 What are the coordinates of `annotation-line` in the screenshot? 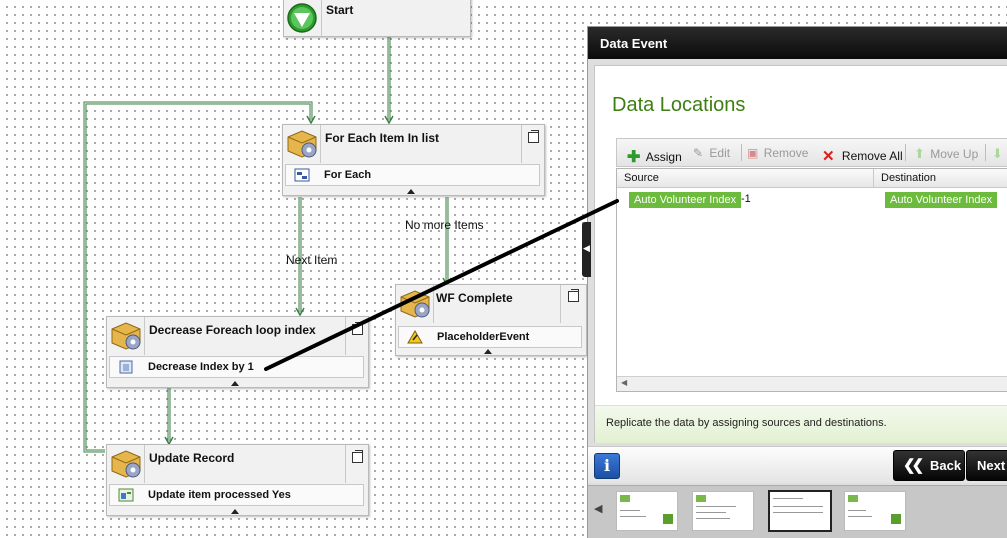 It's located at (441, 285).